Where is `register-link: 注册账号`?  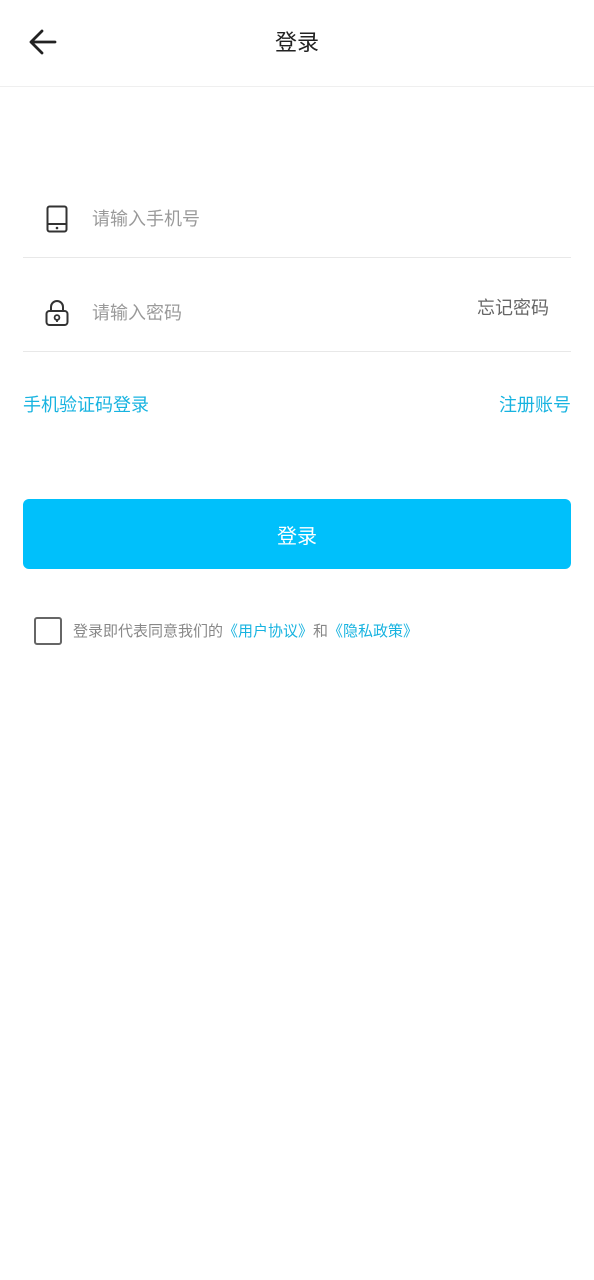 register-link: 注册账号 is located at coordinates (535, 406).